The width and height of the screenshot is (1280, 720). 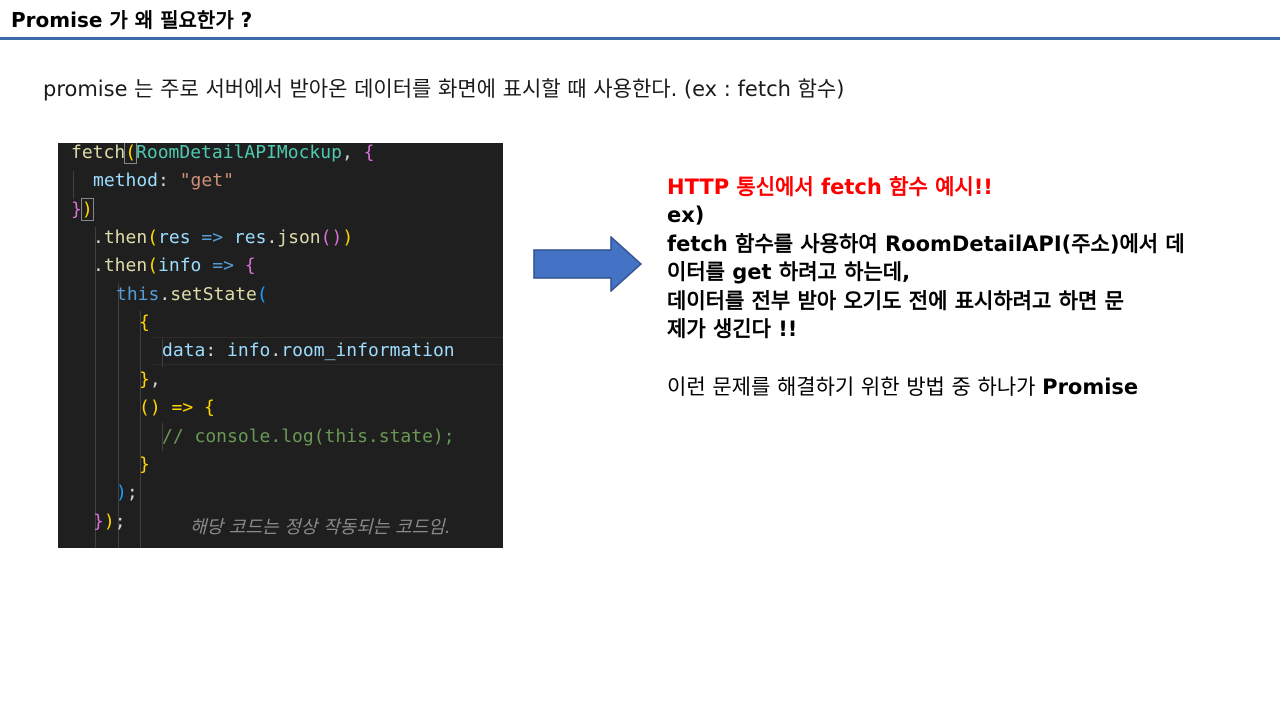 What do you see at coordinates (163, 180) in the screenshot?
I see `code-line-2: method: "get"` at bounding box center [163, 180].